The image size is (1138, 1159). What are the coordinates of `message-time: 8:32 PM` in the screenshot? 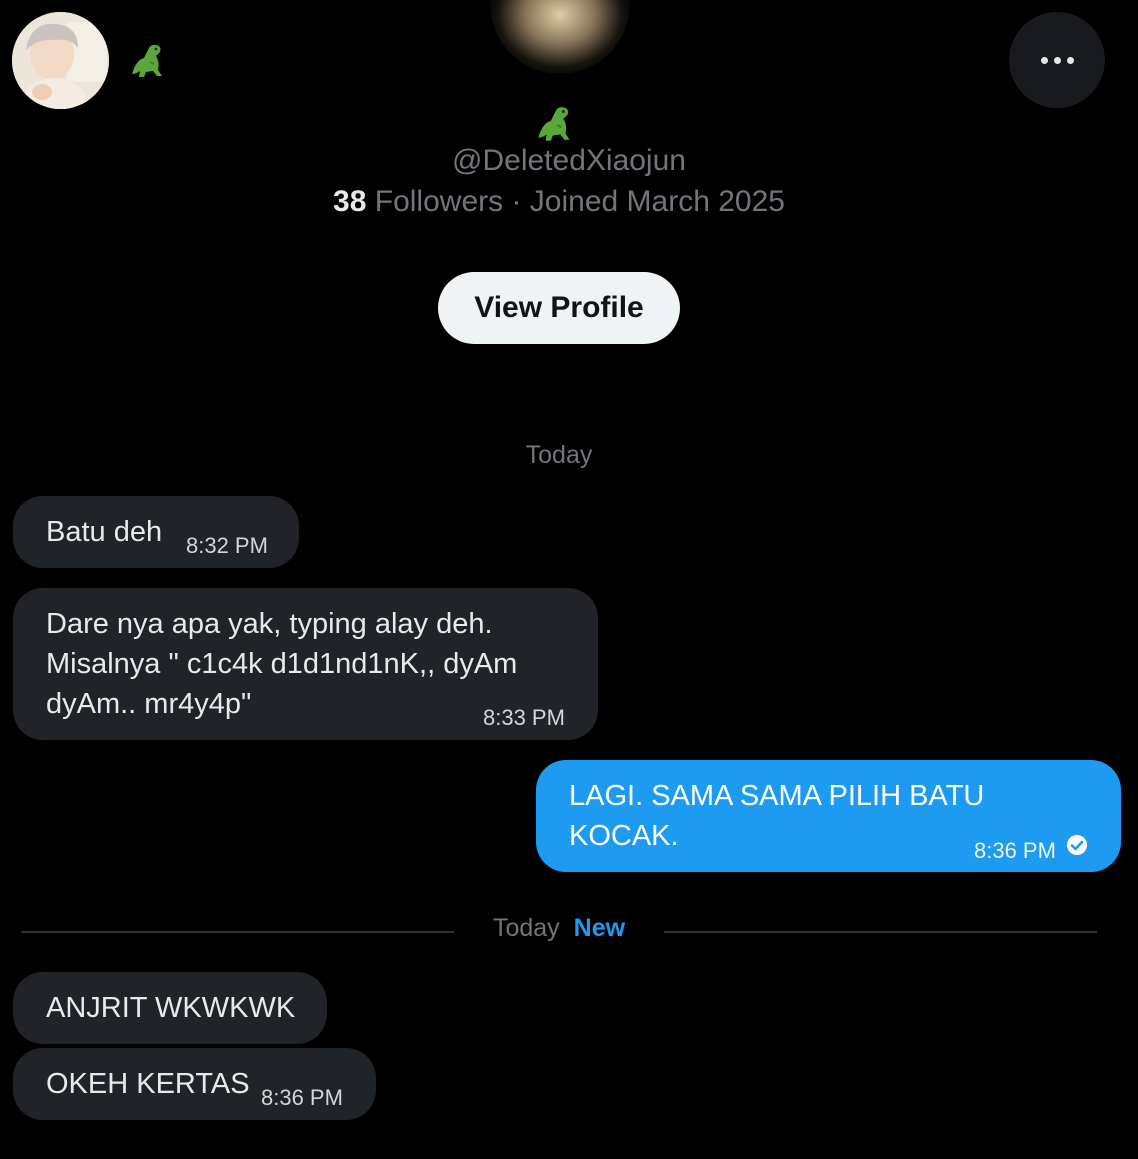 It's located at (227, 545).